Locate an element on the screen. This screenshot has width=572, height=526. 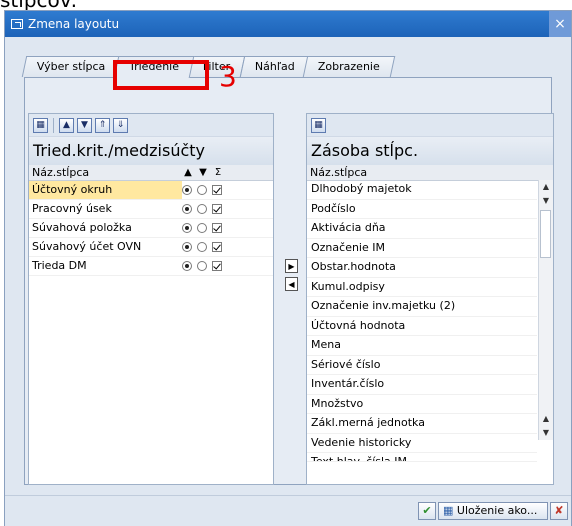
list-item: Dlhodobý majetok is located at coordinates (422, 190).